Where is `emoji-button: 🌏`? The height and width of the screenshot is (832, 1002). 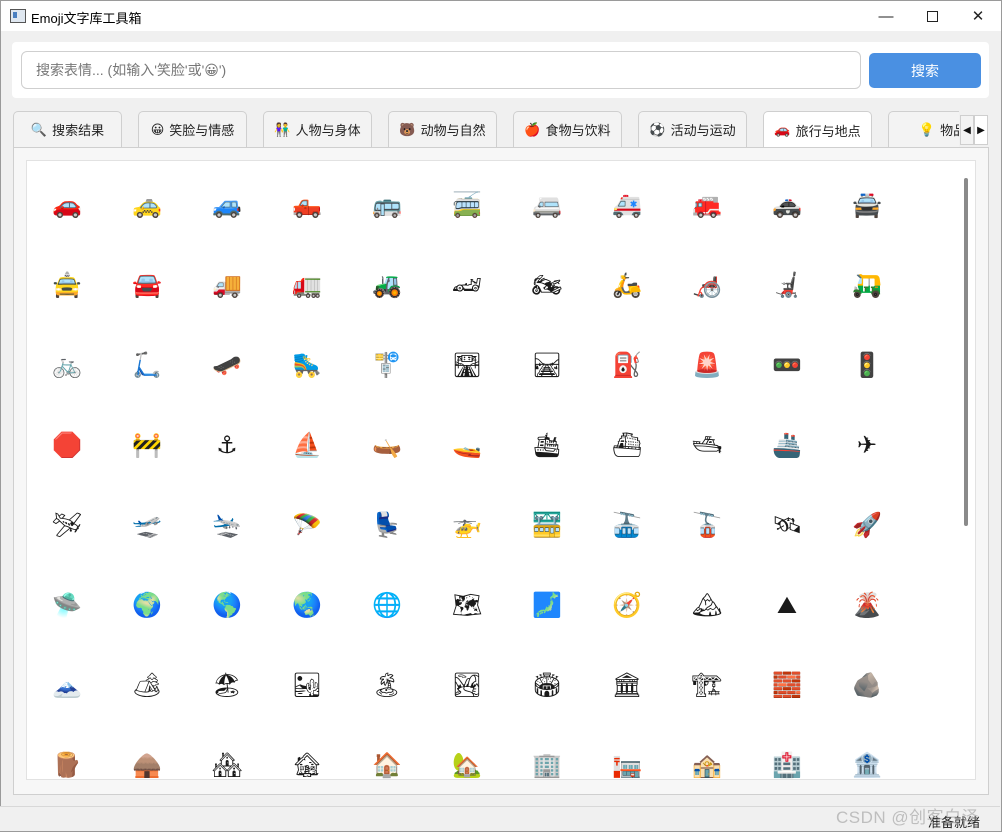 emoji-button: 🌏 is located at coordinates (307, 605).